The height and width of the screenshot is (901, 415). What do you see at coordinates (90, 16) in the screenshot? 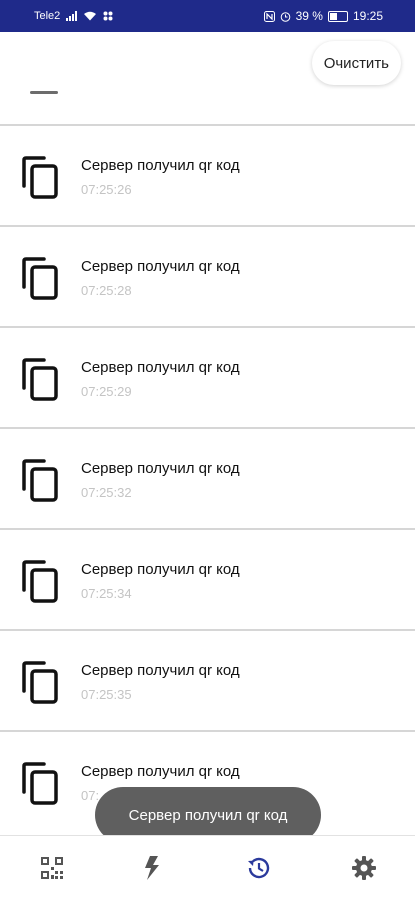
I see `wifi-icon` at bounding box center [90, 16].